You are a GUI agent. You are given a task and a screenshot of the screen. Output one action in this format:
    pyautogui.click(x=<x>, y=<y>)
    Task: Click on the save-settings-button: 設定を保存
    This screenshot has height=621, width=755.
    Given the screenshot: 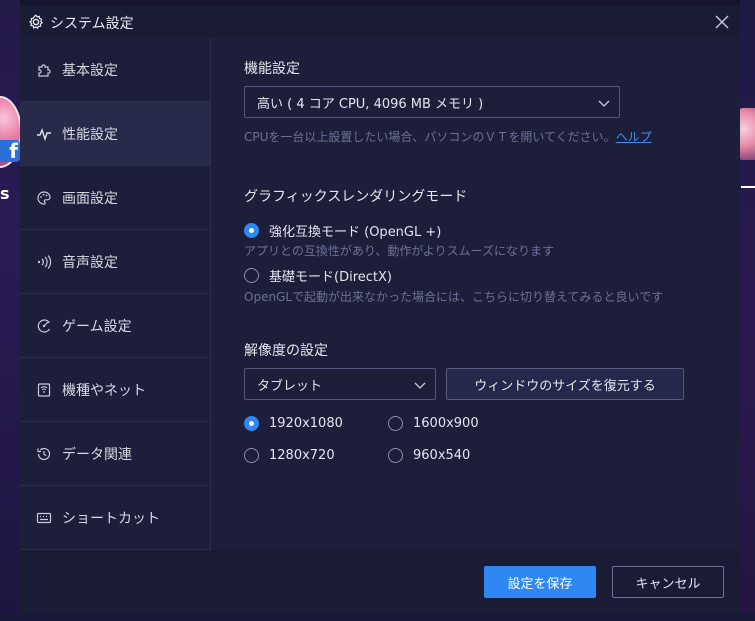 What is the action you would take?
    pyautogui.click(x=540, y=582)
    